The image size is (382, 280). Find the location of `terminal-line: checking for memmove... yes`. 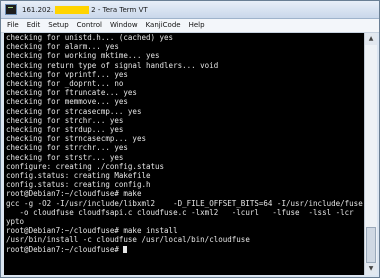

terminal-line: checking for memmove... yes is located at coordinates (67, 102).